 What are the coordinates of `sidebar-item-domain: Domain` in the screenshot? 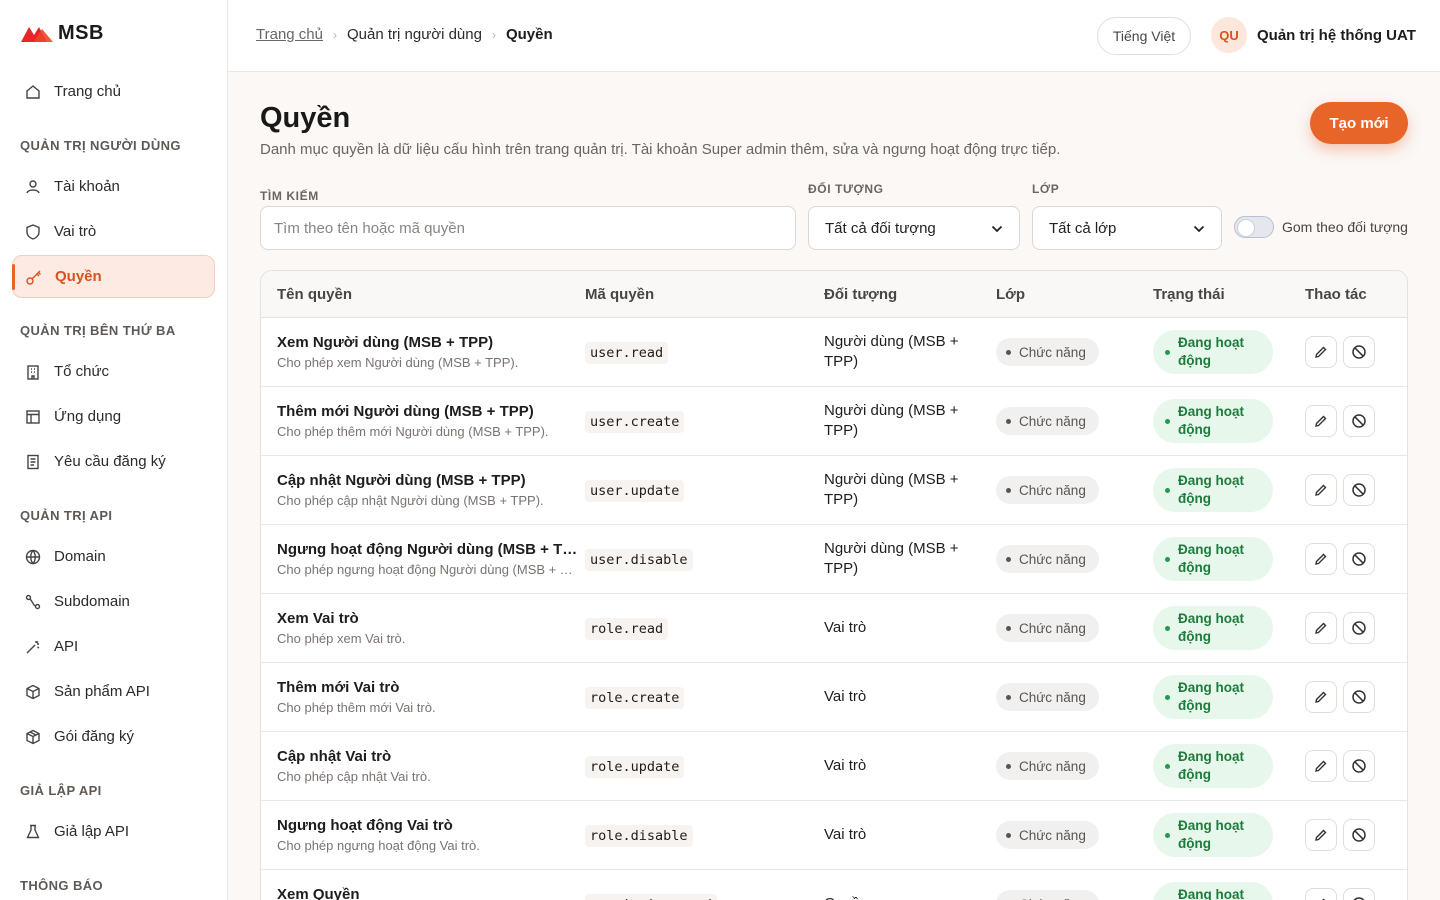 It's located at (113, 556).